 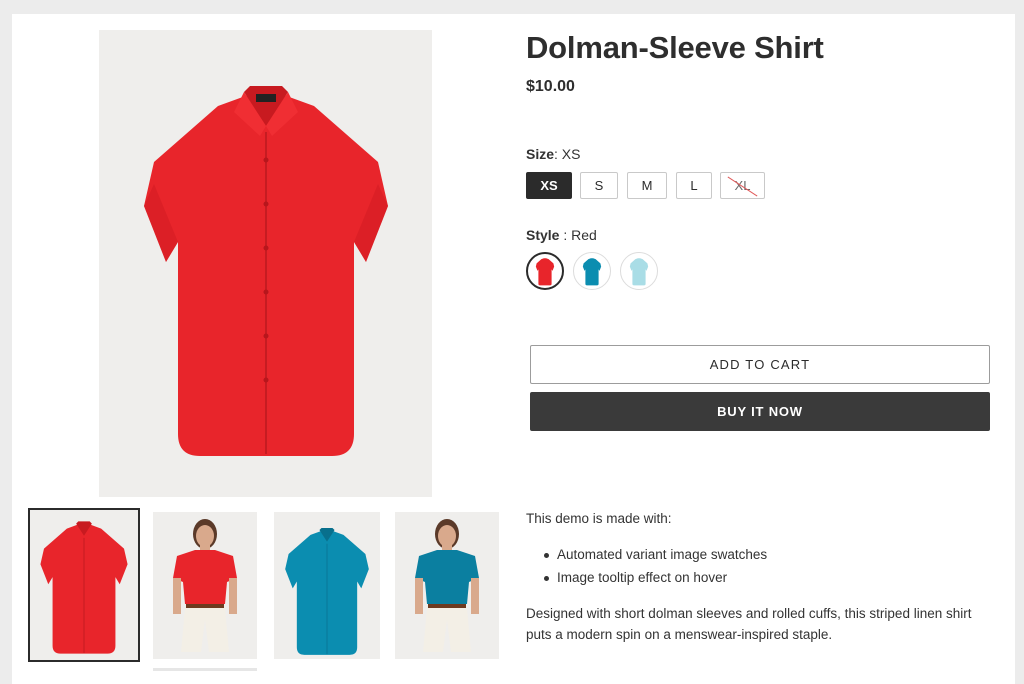 I want to click on add-to-cart-button: ADD TO CART, so click(x=760, y=364).